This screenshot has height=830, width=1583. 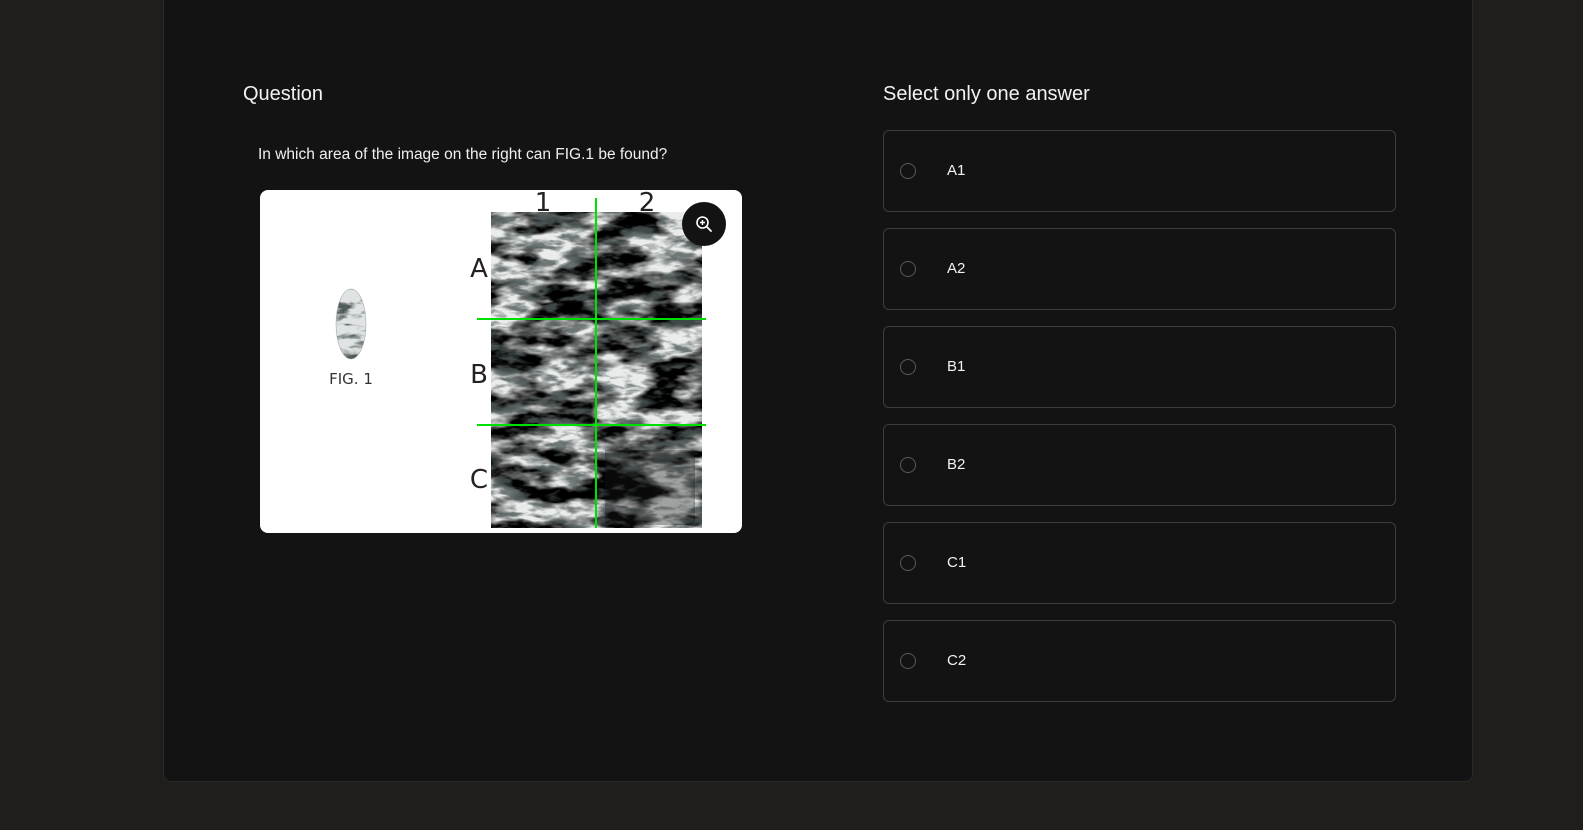 I want to click on fig1-thumbnail, so click(x=351, y=324).